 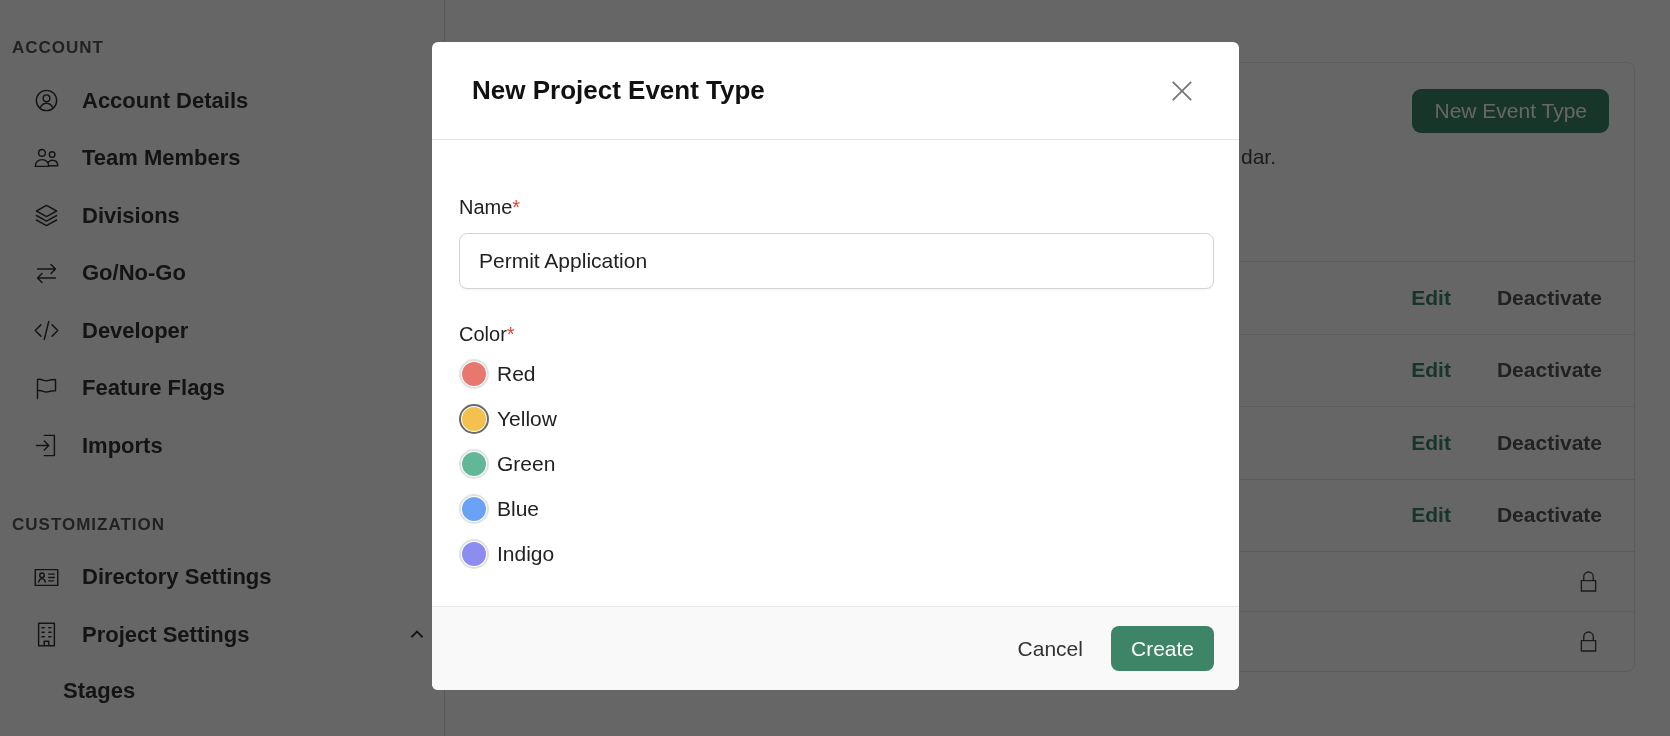 What do you see at coordinates (222, 101) in the screenshot?
I see `sidebar-item: Account Details` at bounding box center [222, 101].